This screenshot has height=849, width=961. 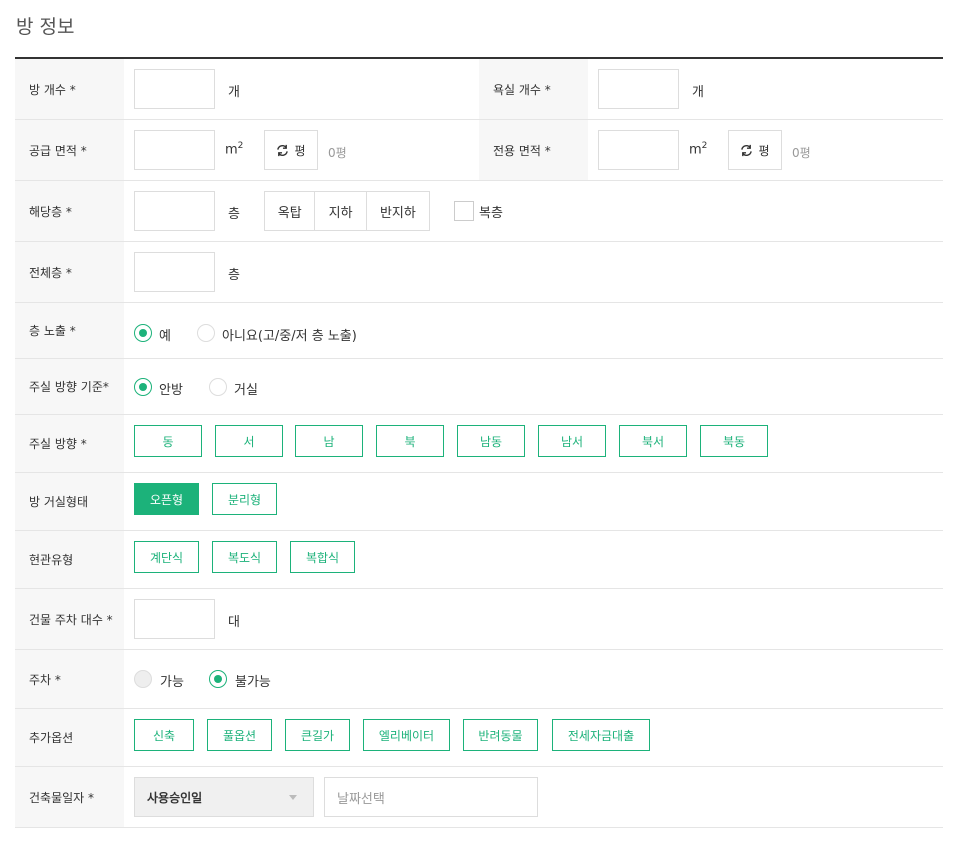 What do you see at coordinates (572, 441) in the screenshot?
I see `direction-southwest-button: 남서` at bounding box center [572, 441].